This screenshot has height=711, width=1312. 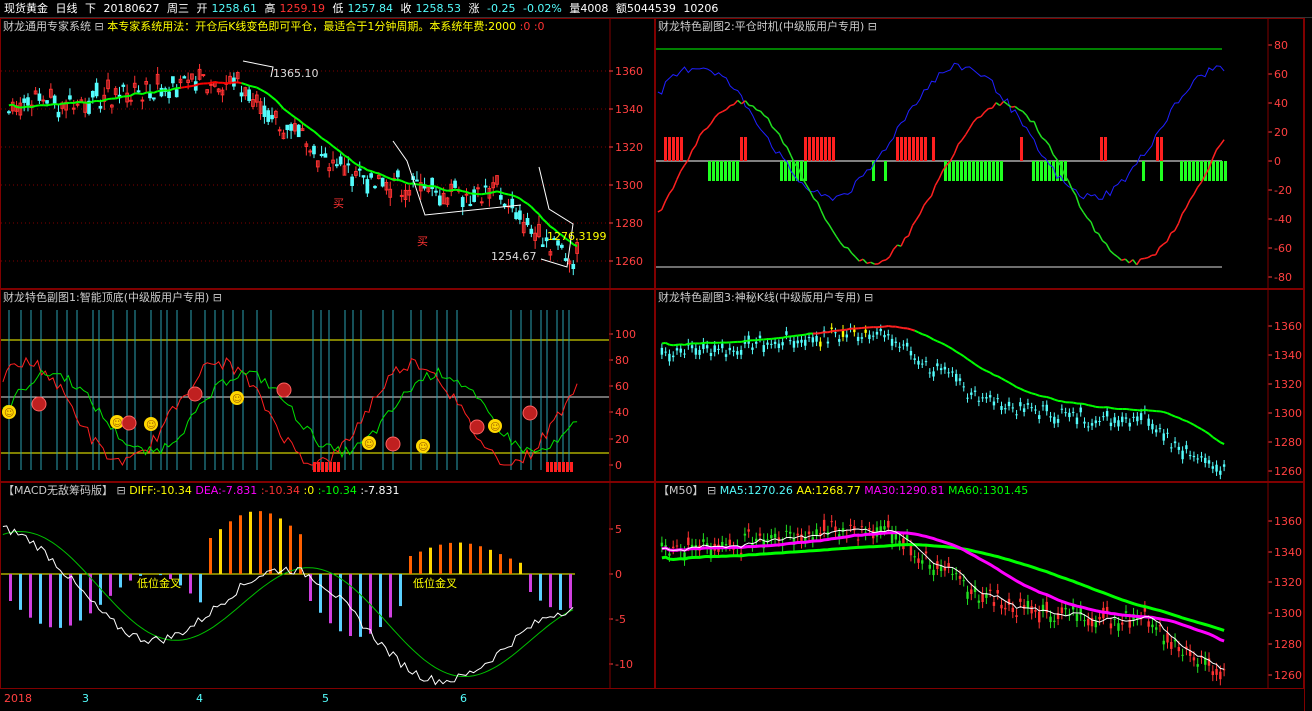 I want to click on ma-ytick-1: 1340, so click(x=1288, y=552).